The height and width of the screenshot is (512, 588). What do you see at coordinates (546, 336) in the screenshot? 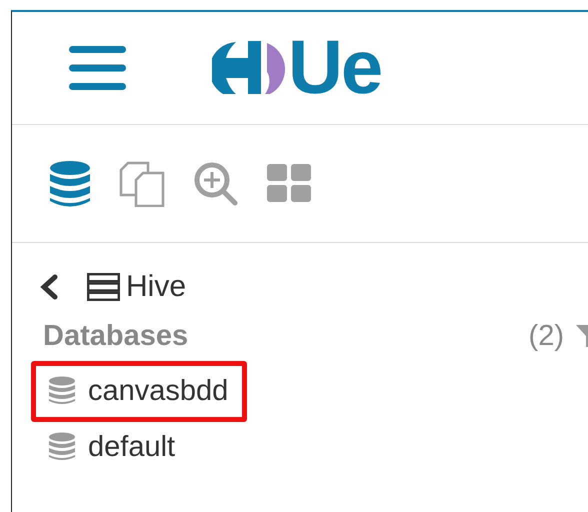
I see `database-count: (2)` at bounding box center [546, 336].